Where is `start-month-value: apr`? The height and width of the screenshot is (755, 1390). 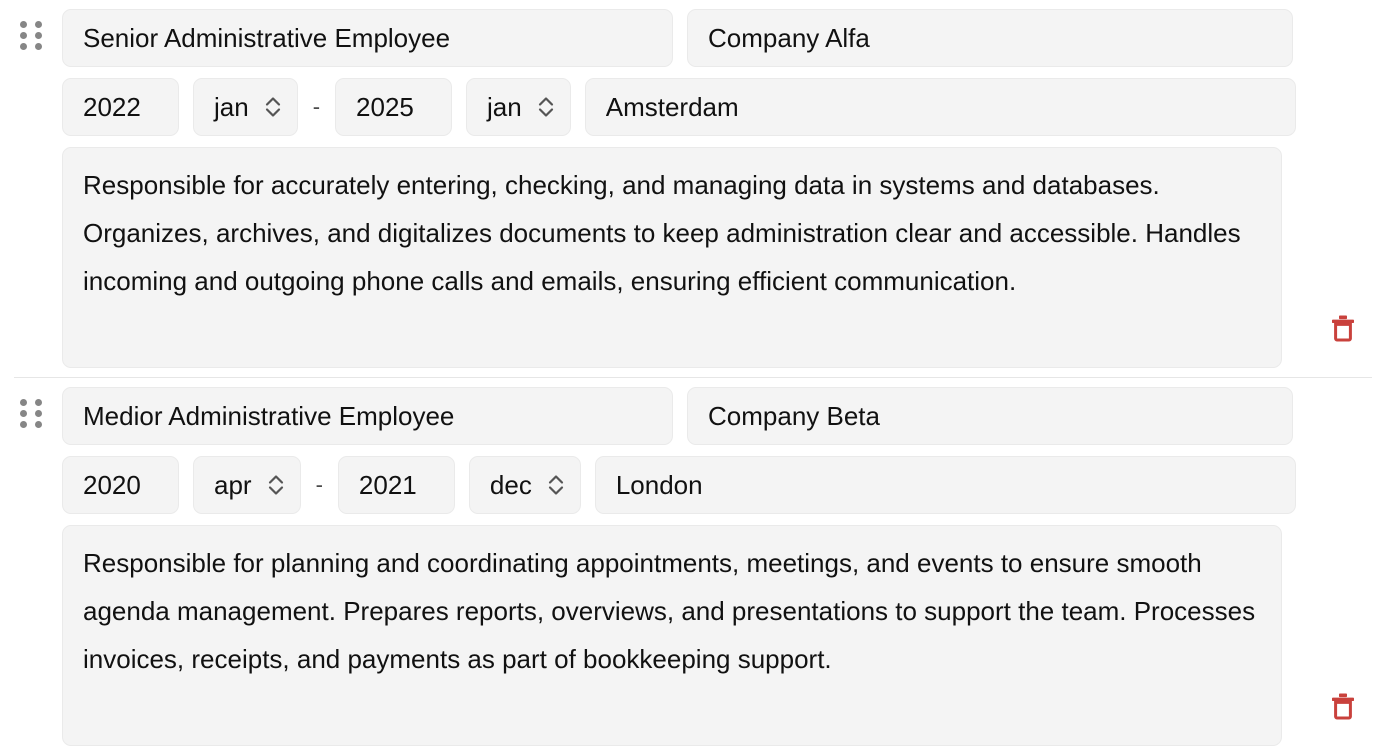 start-month-value: apr is located at coordinates (233, 484).